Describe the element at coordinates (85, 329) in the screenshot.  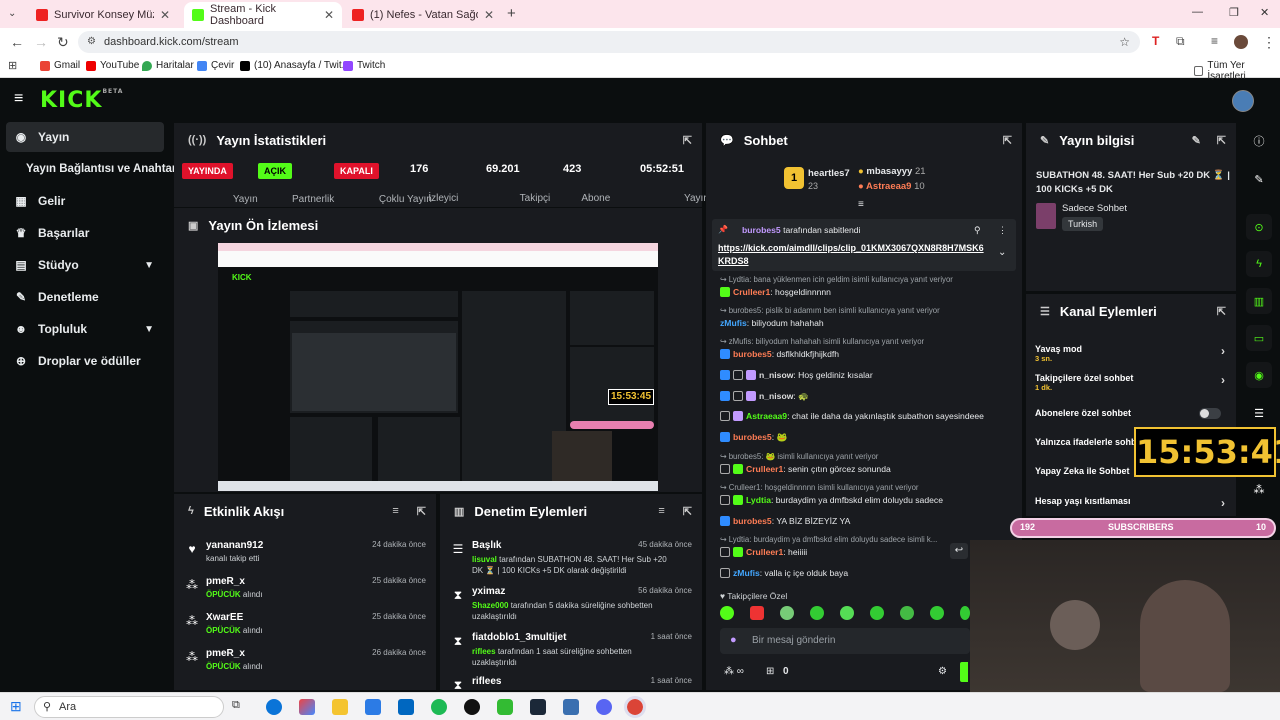
I see `sidebar-item-community: ☻ Topluluk ▼` at that location.